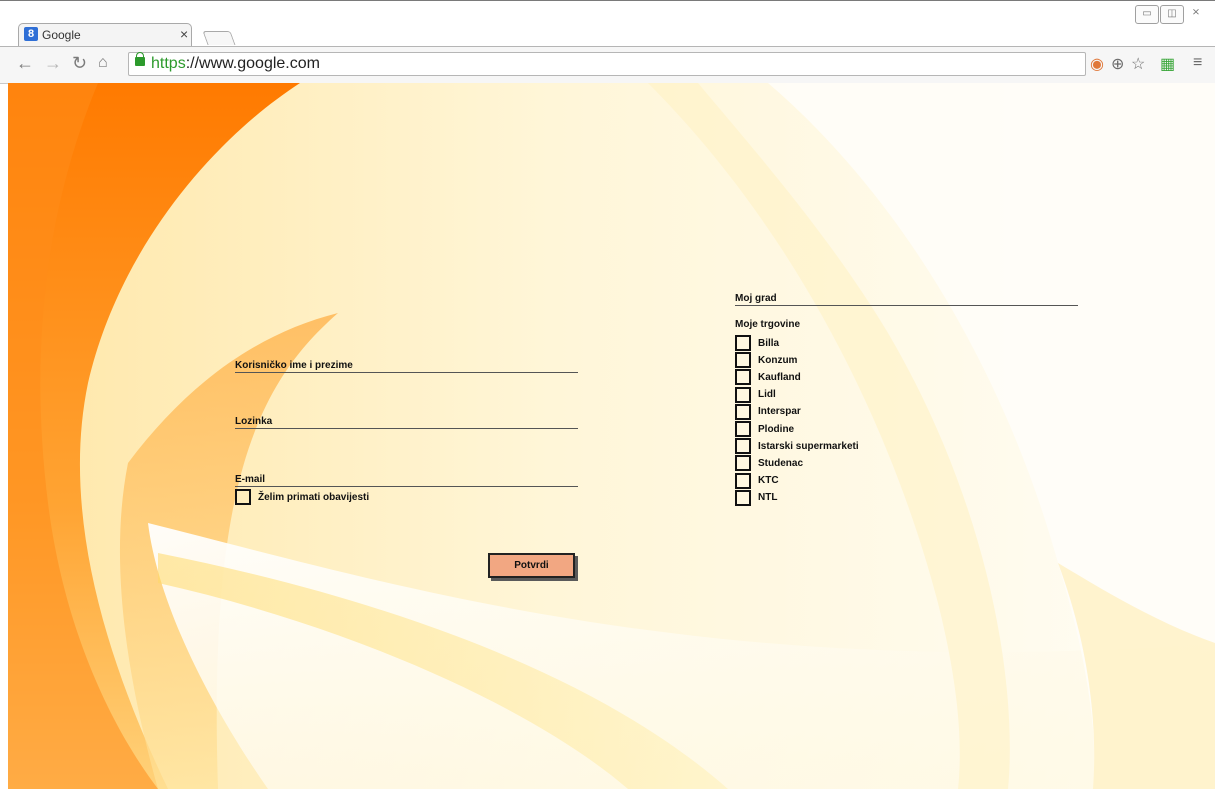  I want to click on store-option: Istarski supermarketi, so click(797, 446).